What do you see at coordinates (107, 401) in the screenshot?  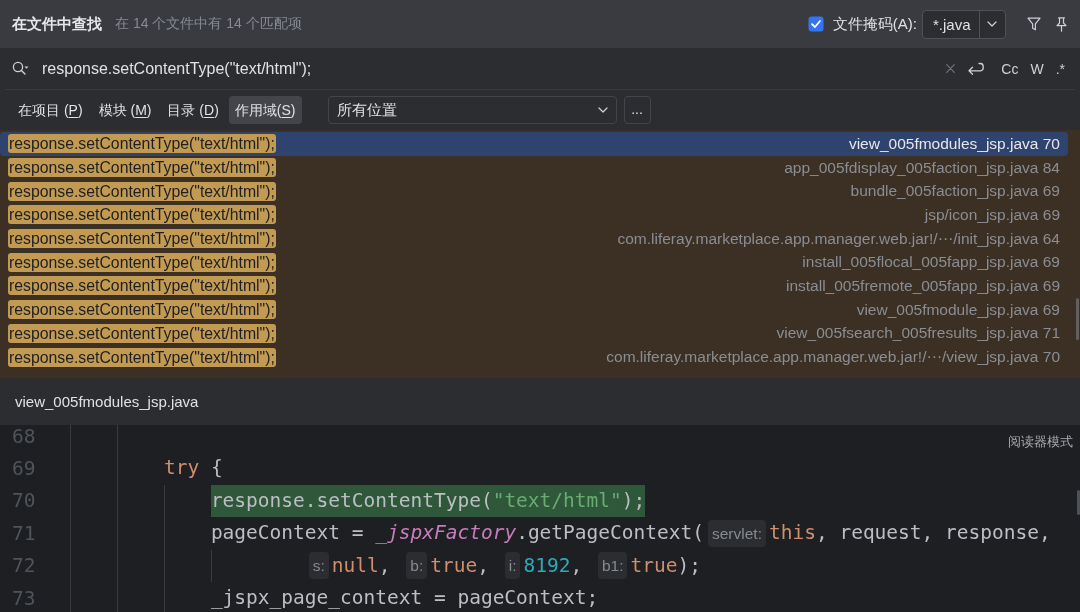 I see `file-name: view_005fmodules_jsp.java` at bounding box center [107, 401].